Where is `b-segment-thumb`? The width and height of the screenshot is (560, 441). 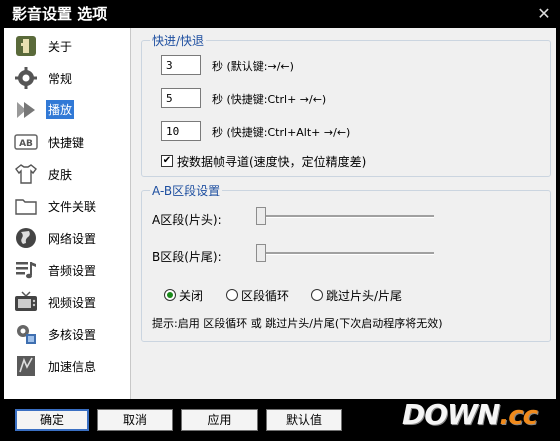 b-segment-thumb is located at coordinates (261, 253).